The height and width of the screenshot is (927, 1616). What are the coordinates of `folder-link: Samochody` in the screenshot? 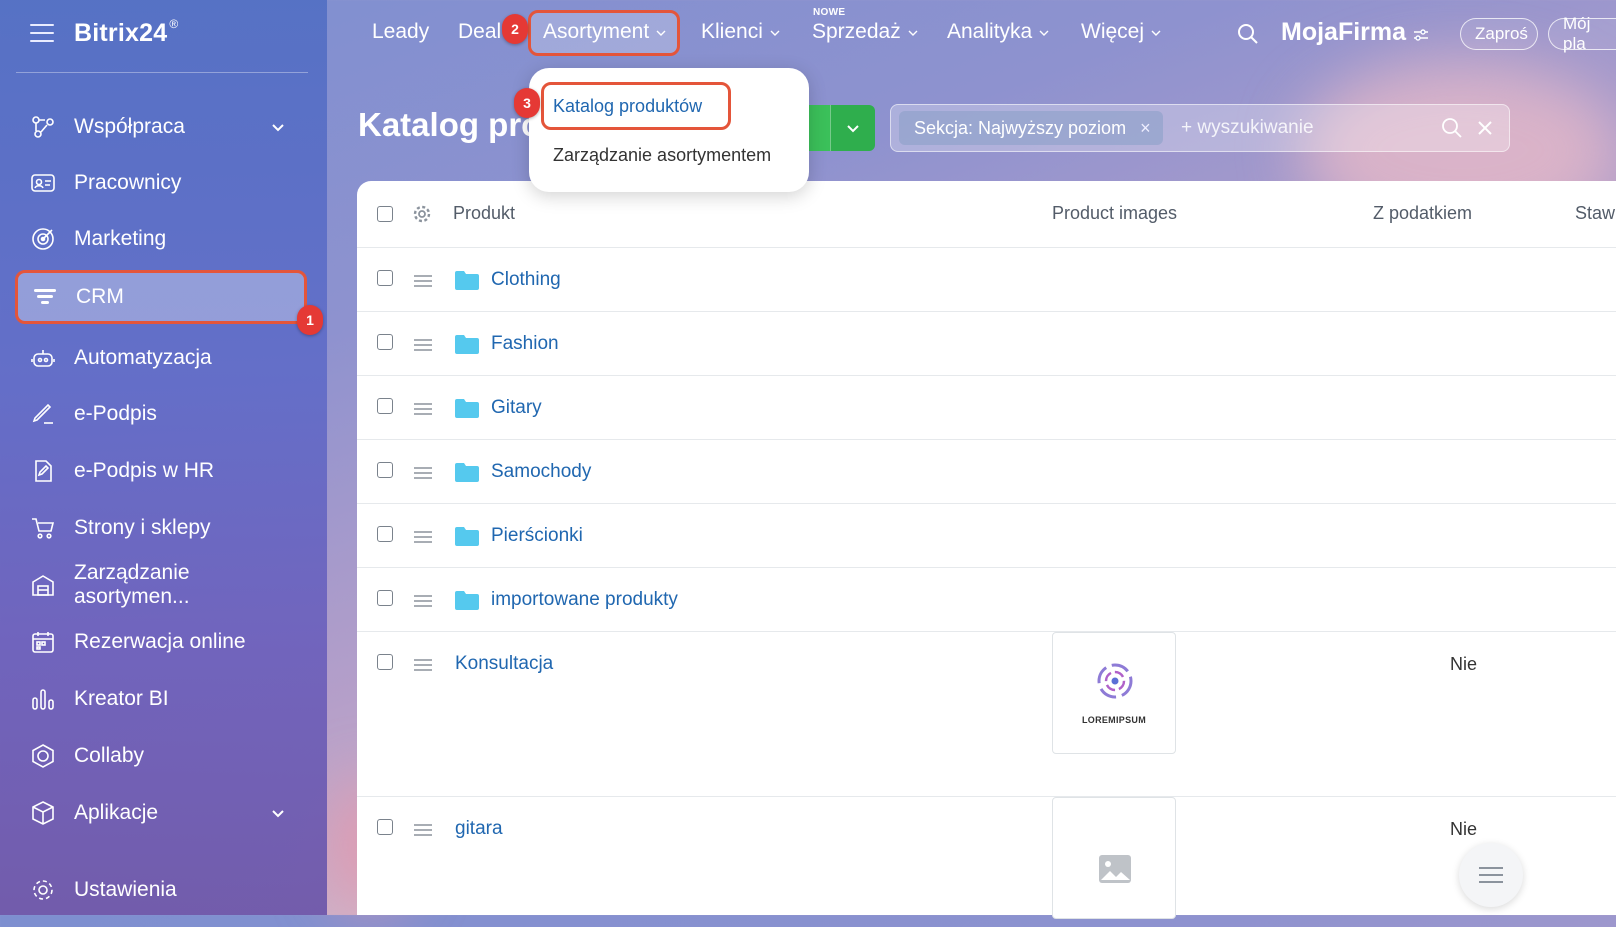 It's located at (541, 472).